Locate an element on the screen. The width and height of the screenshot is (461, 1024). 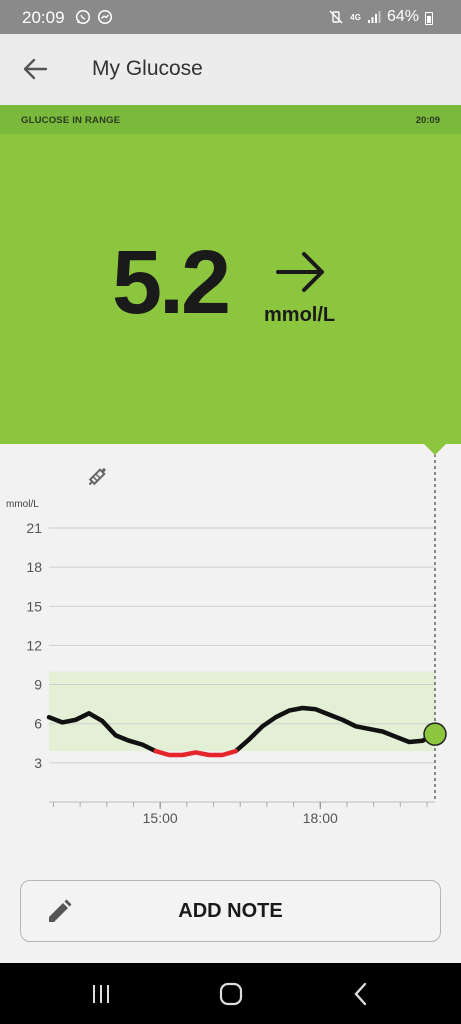
battery-percent: 64% is located at coordinates (402, 16).